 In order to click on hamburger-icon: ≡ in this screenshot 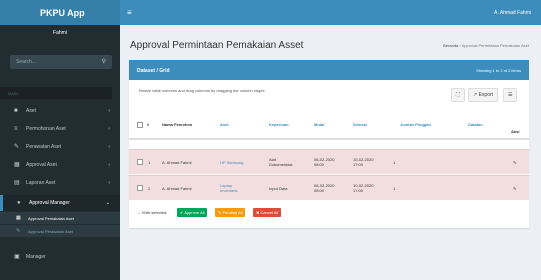, I will do `click(129, 13)`.